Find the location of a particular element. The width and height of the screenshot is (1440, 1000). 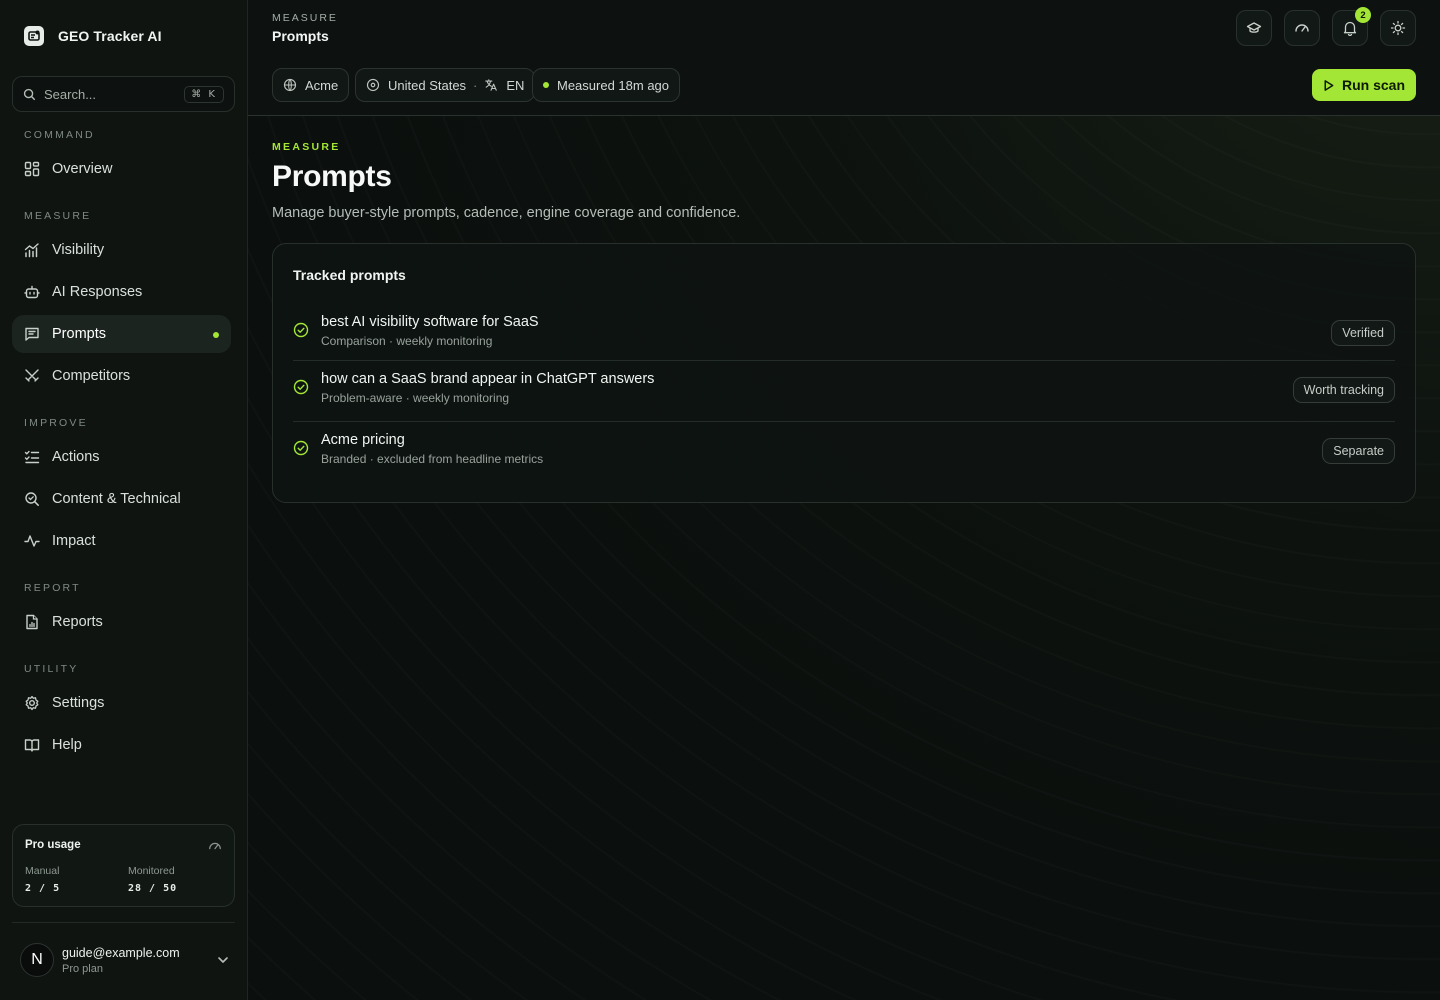

sidebar-item-label: Settings is located at coordinates (78, 703).